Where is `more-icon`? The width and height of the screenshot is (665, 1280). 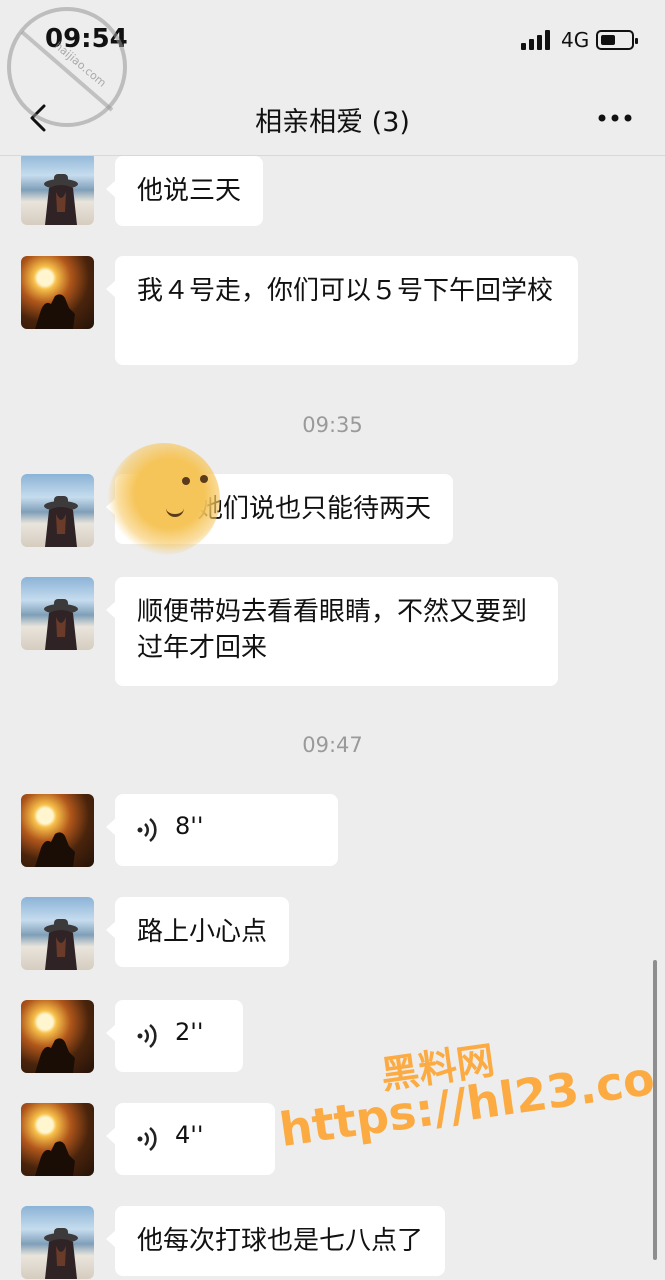 more-icon is located at coordinates (616, 118).